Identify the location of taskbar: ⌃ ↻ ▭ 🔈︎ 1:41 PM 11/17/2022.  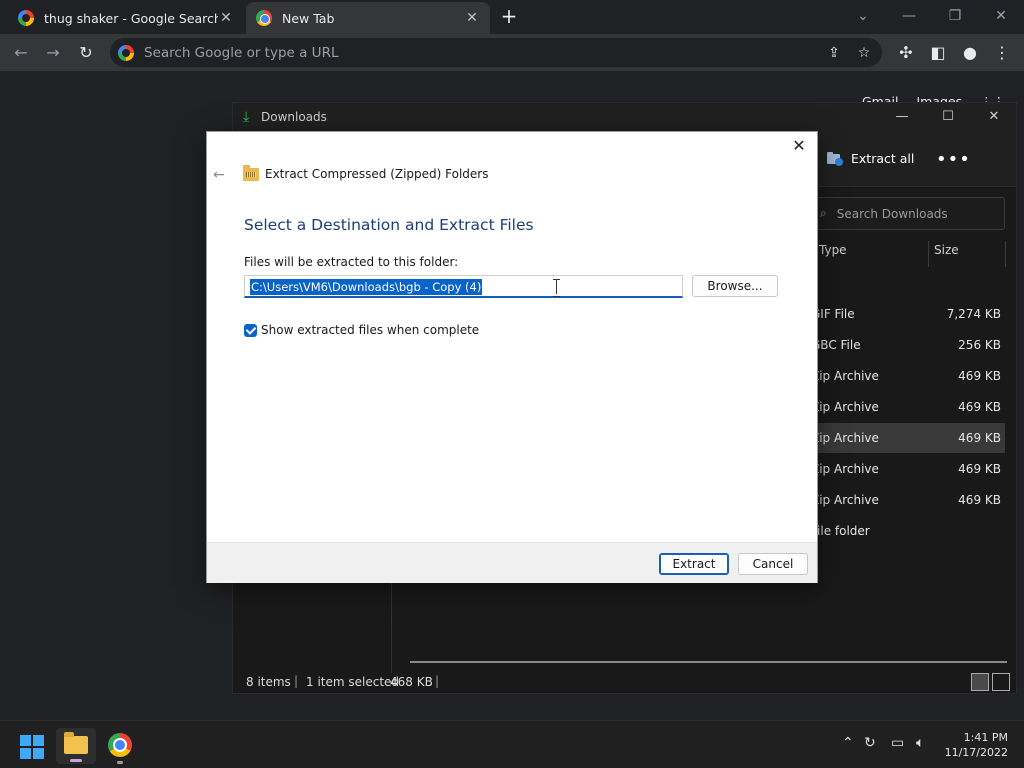
(512, 744).